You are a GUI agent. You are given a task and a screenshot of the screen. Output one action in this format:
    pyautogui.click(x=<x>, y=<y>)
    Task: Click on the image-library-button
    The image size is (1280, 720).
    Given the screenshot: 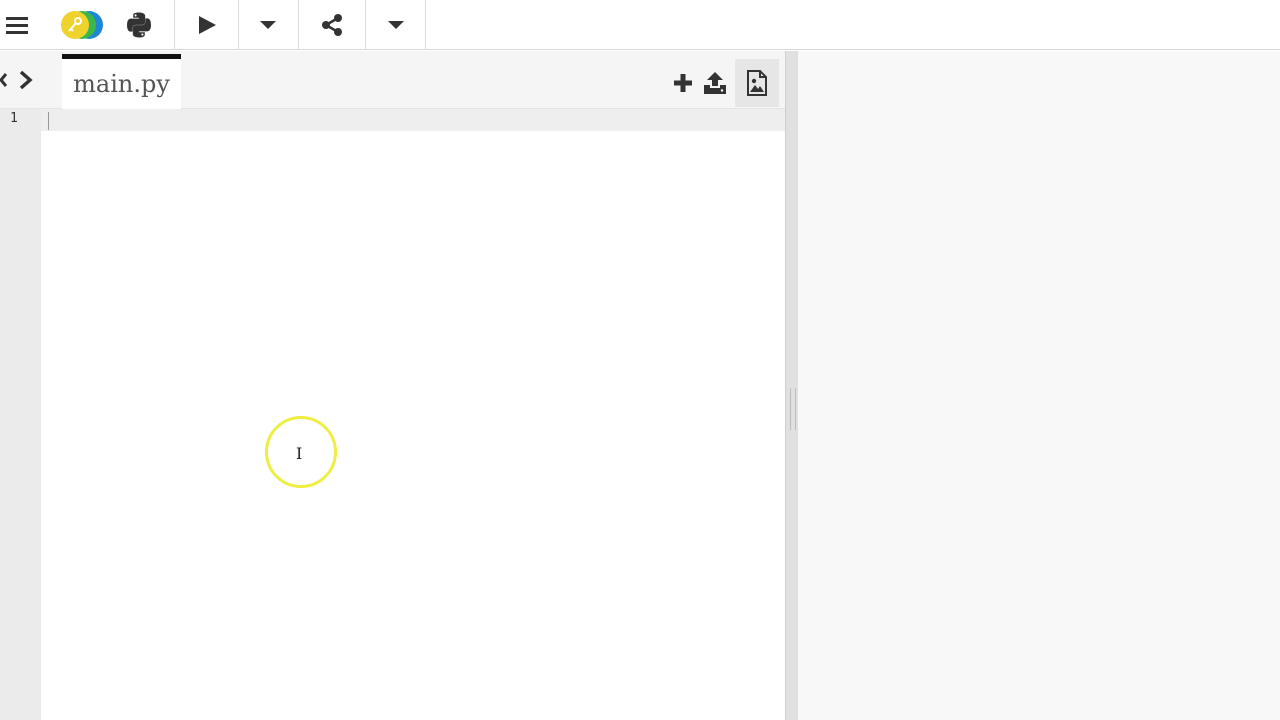 What is the action you would take?
    pyautogui.click(x=757, y=83)
    